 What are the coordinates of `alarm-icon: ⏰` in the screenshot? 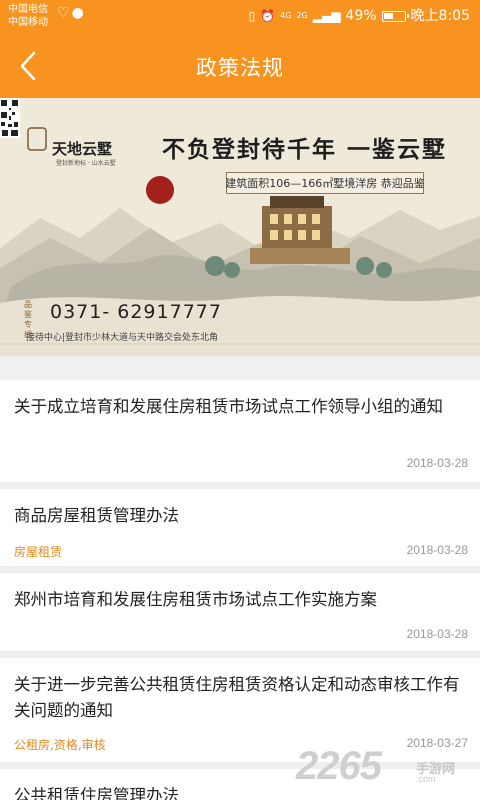 It's located at (268, 16).